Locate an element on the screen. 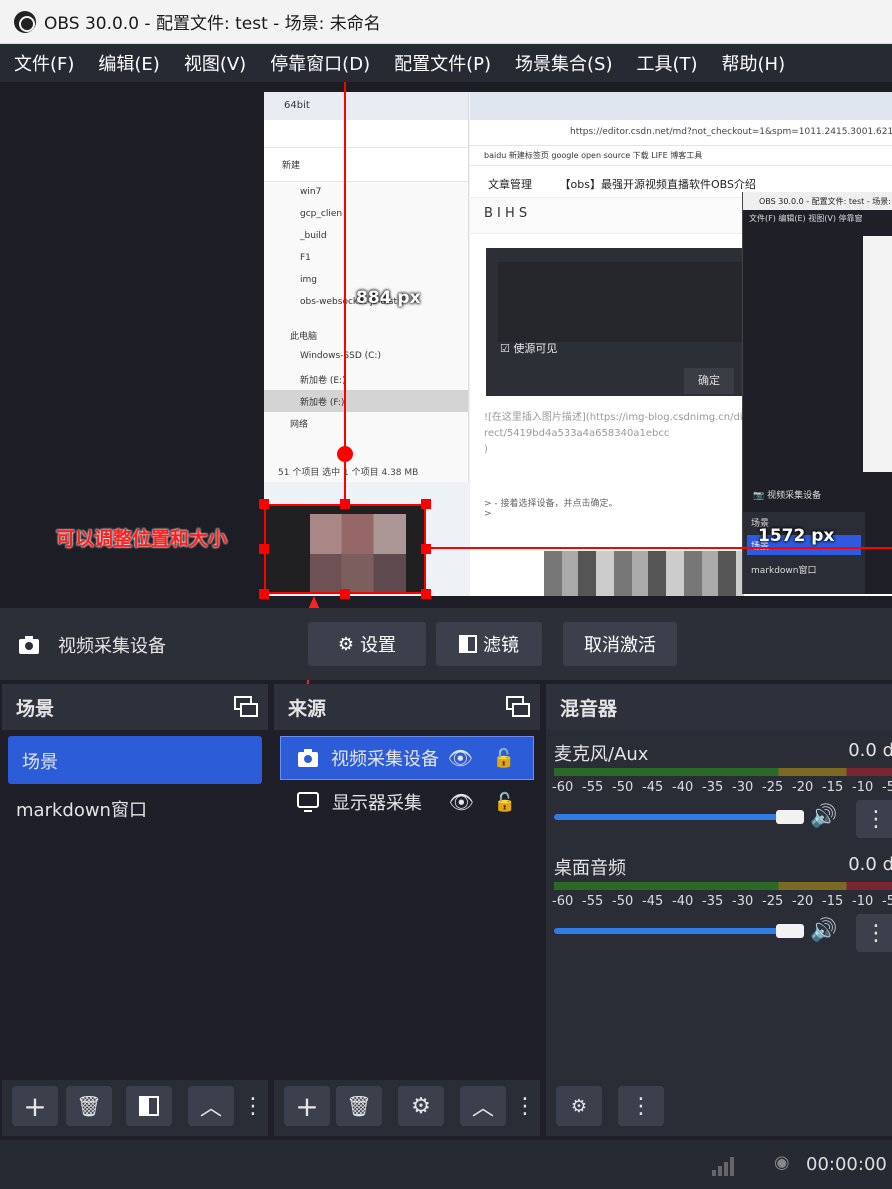 The height and width of the screenshot is (1189, 892). scenes-dock: 场景 场景 markdown窗口 + 🗑 ︿ ⋮ is located at coordinates (135, 910).